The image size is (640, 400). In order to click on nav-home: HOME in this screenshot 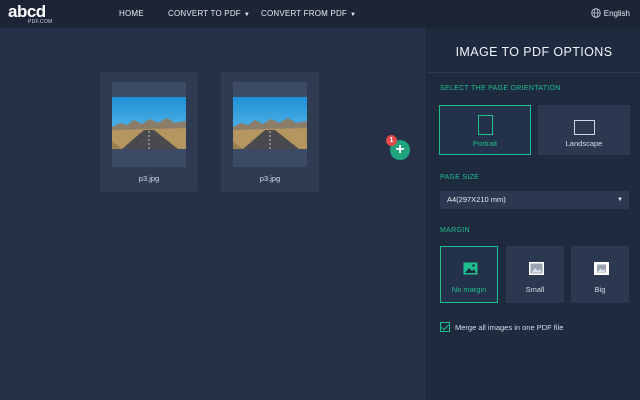, I will do `click(131, 14)`.